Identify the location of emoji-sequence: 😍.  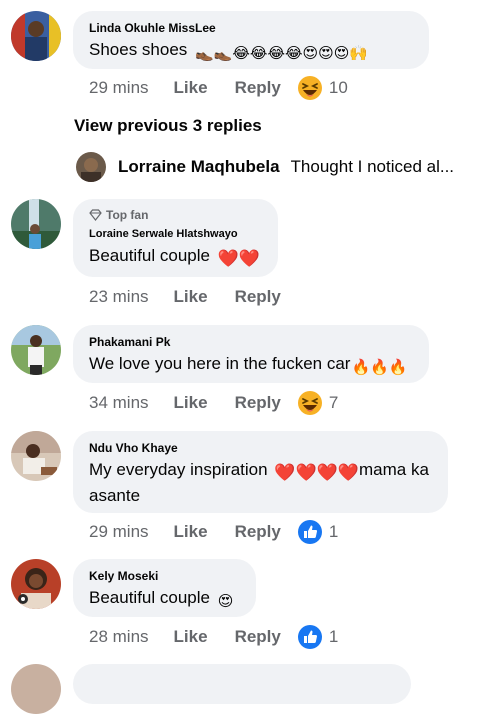
(225, 601).